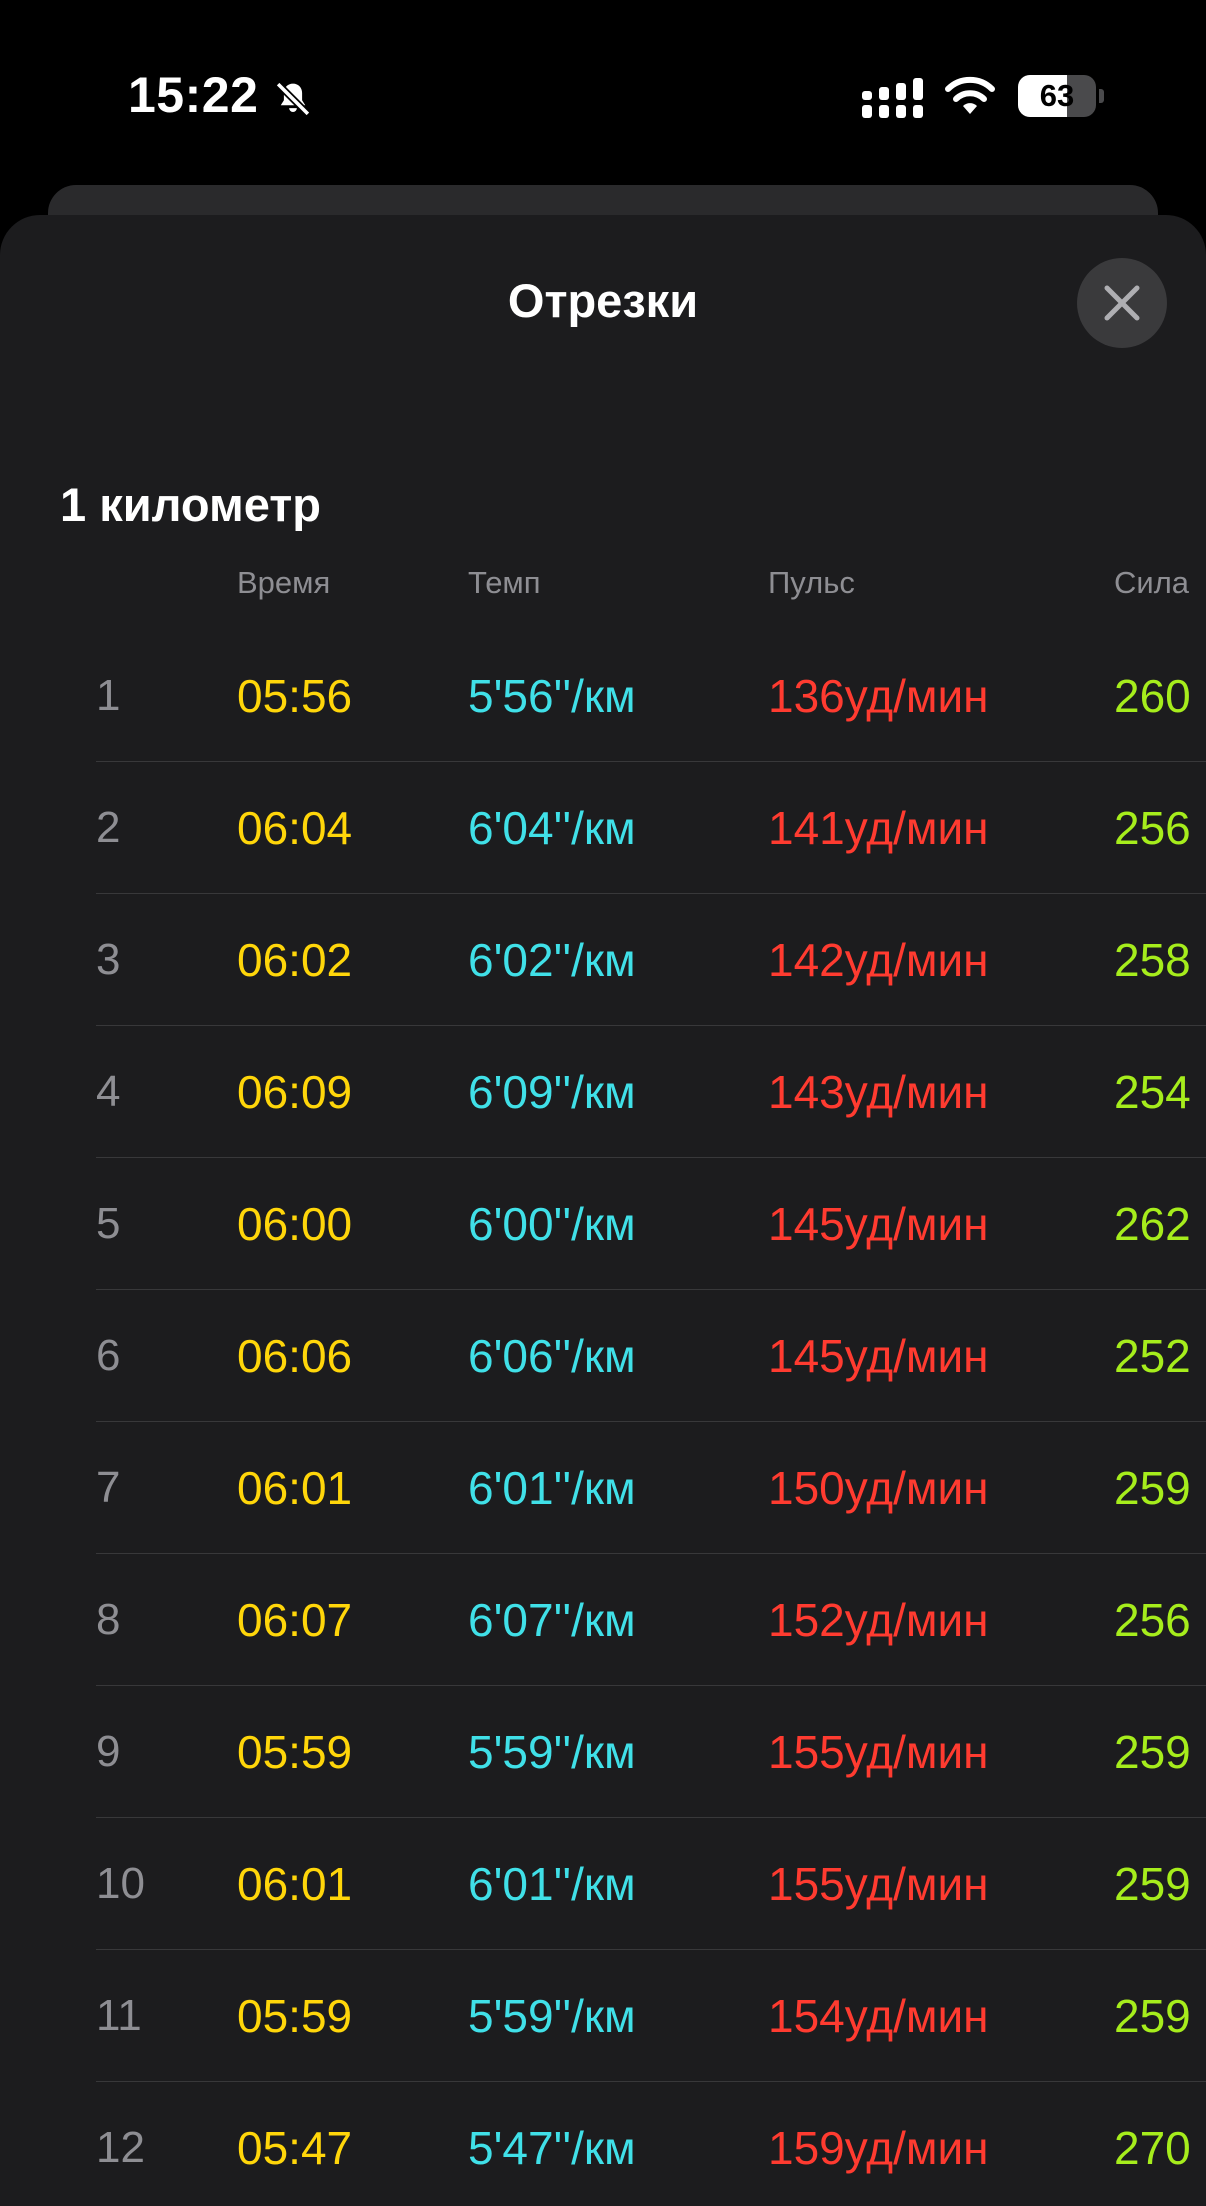  What do you see at coordinates (295, 1224) in the screenshot?
I see `split-time: 06:00` at bounding box center [295, 1224].